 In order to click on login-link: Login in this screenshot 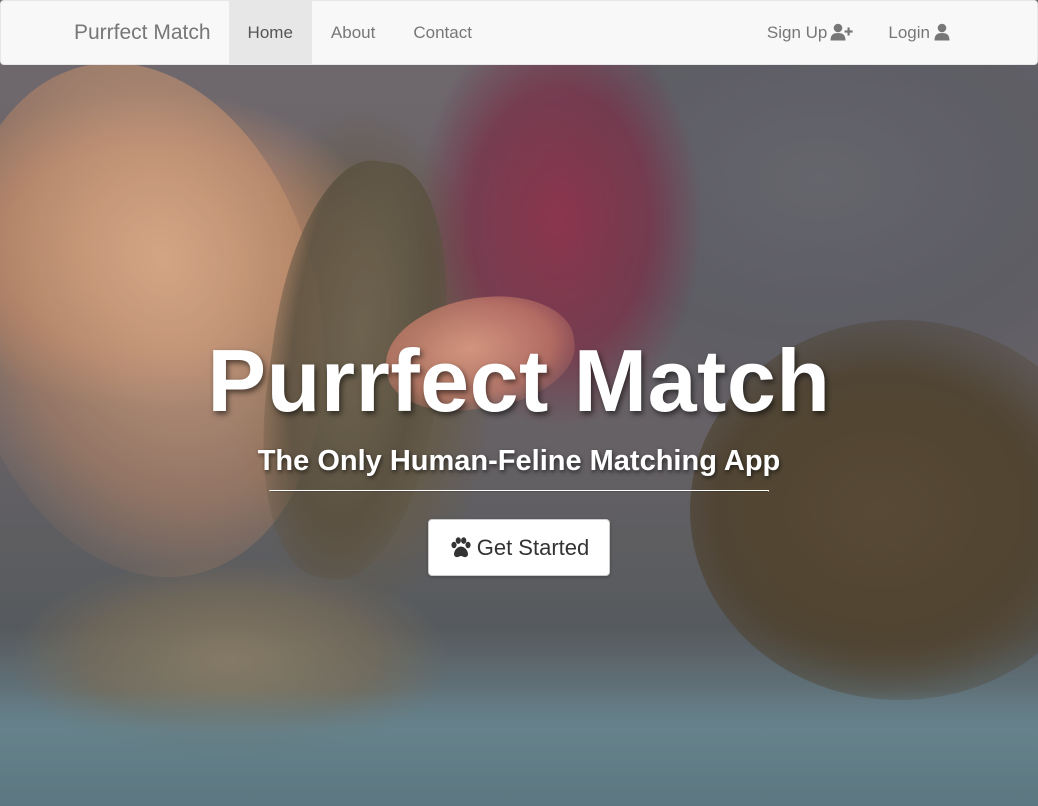, I will do `click(921, 32)`.